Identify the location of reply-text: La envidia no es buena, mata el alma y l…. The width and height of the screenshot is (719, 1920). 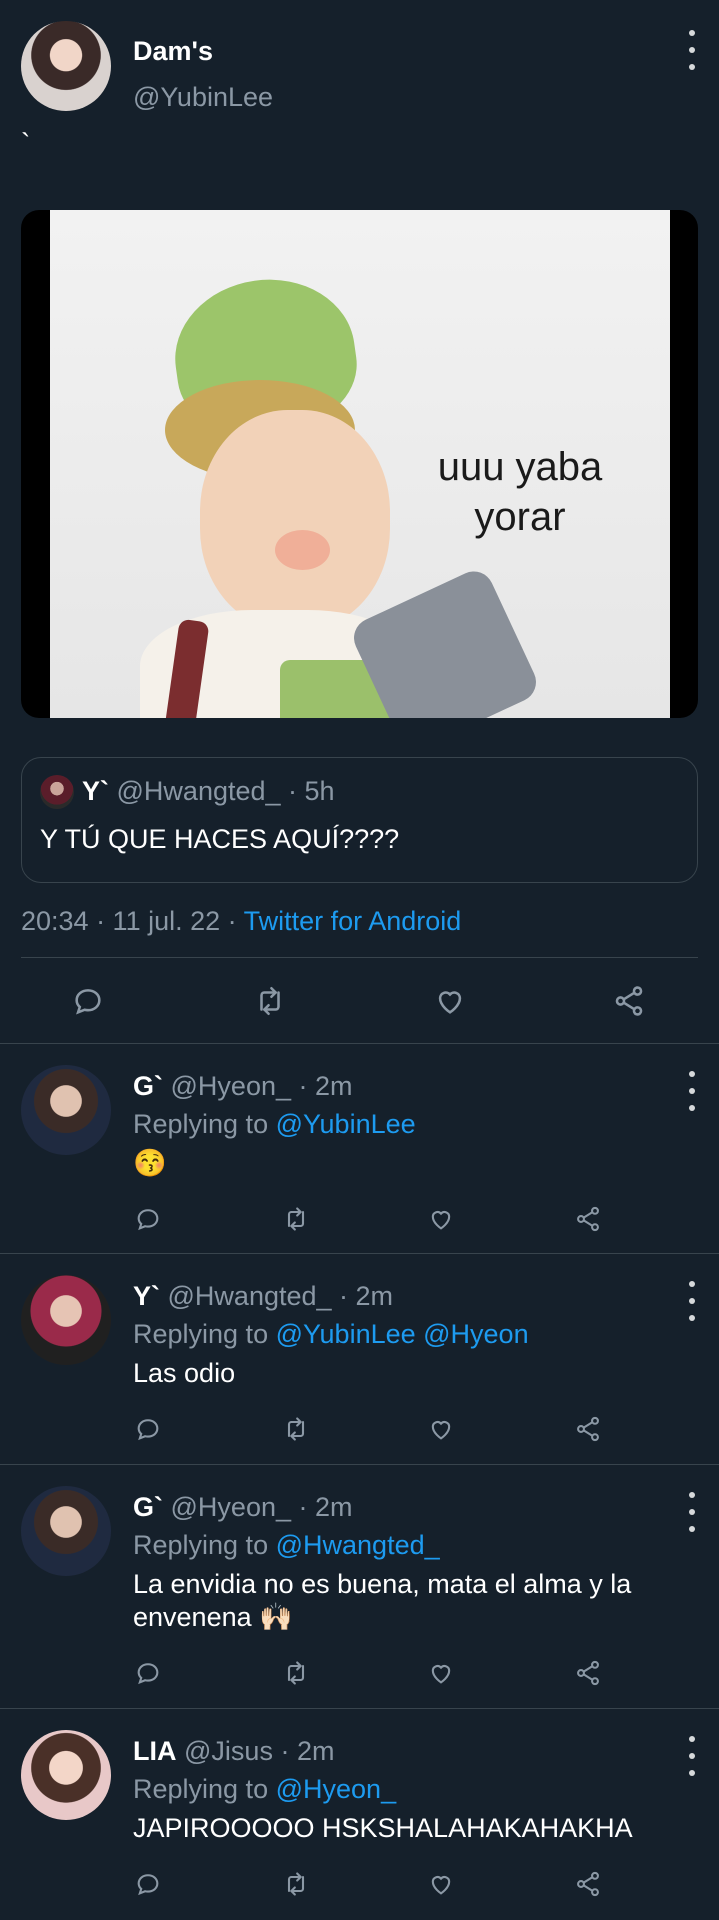
(382, 1600).